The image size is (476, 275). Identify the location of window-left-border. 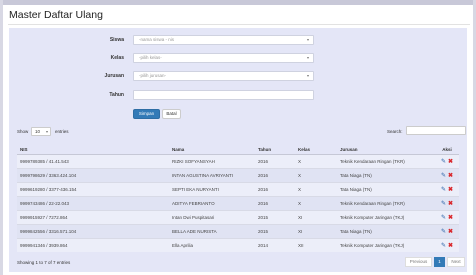
(1, 137).